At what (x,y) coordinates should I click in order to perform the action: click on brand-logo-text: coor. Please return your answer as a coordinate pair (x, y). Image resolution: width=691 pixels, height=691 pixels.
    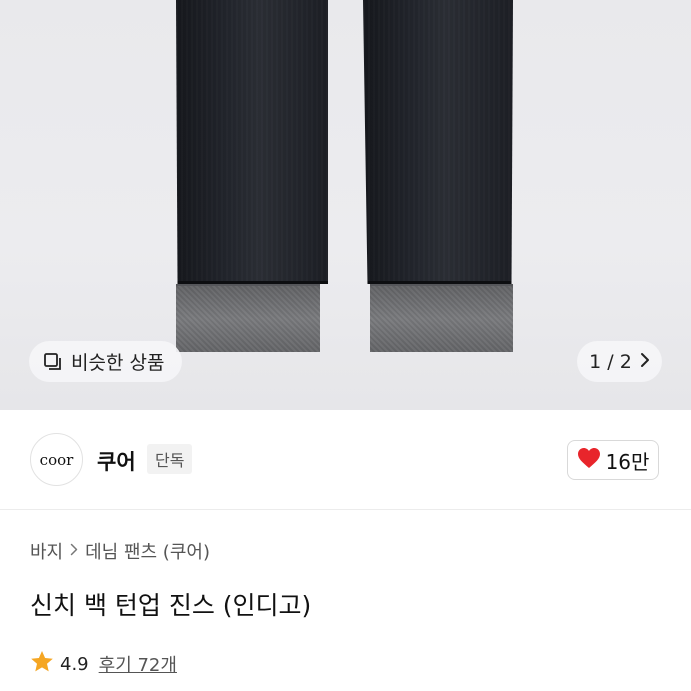
    Looking at the image, I should click on (56, 459).